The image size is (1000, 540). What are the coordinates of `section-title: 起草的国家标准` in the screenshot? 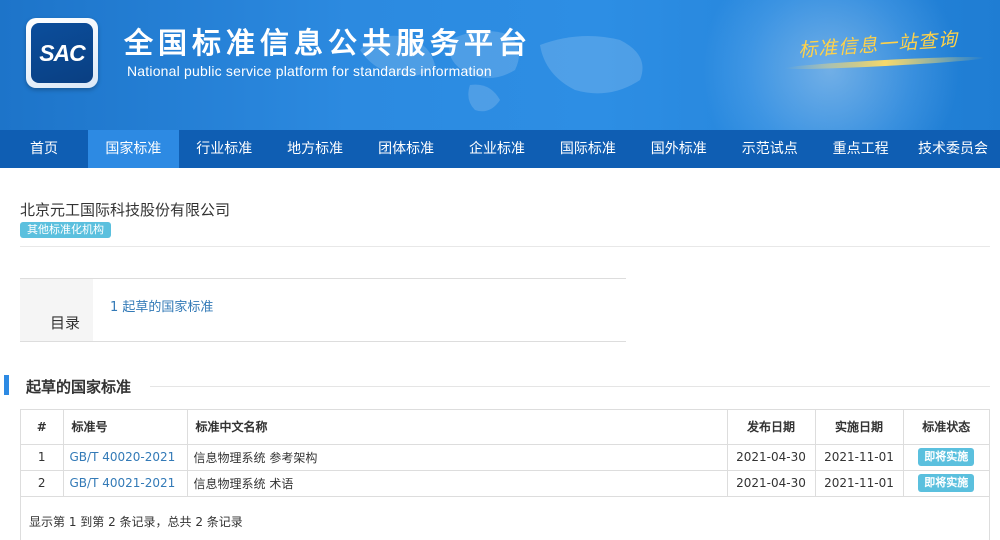 It's located at (79, 387).